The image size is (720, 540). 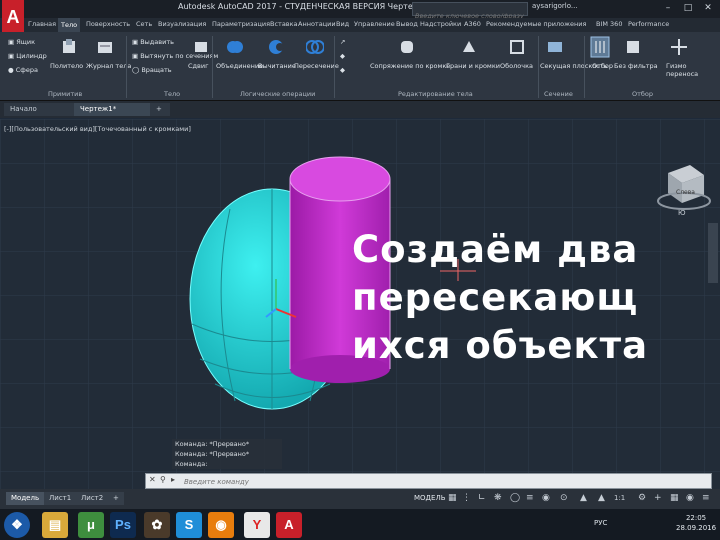 What do you see at coordinates (584, 67) in the screenshot?
I see `group-divider` at bounding box center [584, 67].